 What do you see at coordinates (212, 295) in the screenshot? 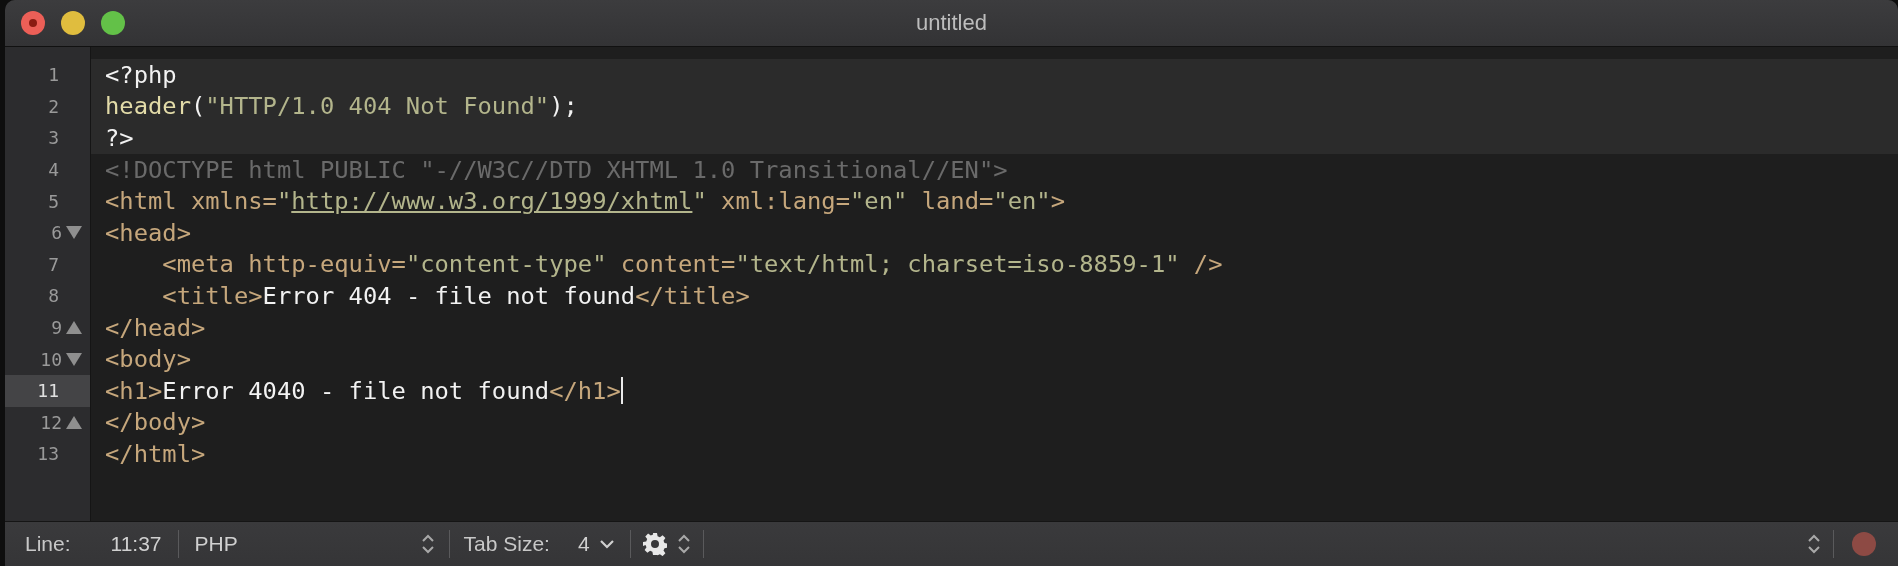
I see `code-text: <title>` at bounding box center [212, 295].